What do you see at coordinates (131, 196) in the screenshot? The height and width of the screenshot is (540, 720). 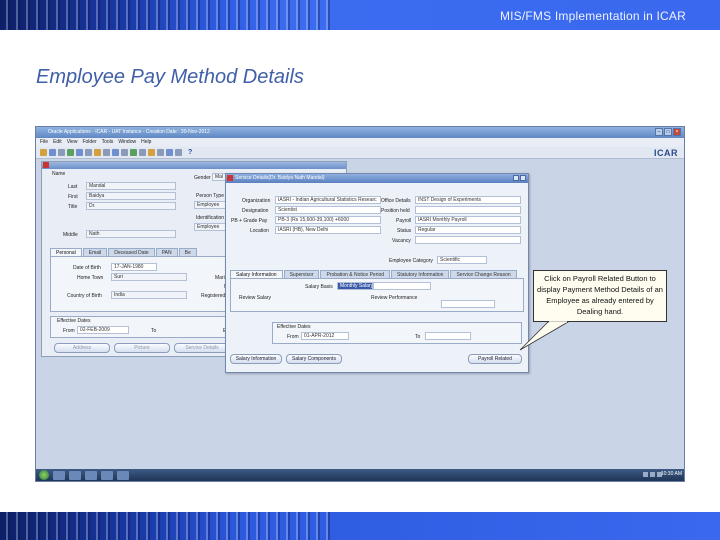 I see `first-name-field: Baidya` at bounding box center [131, 196].